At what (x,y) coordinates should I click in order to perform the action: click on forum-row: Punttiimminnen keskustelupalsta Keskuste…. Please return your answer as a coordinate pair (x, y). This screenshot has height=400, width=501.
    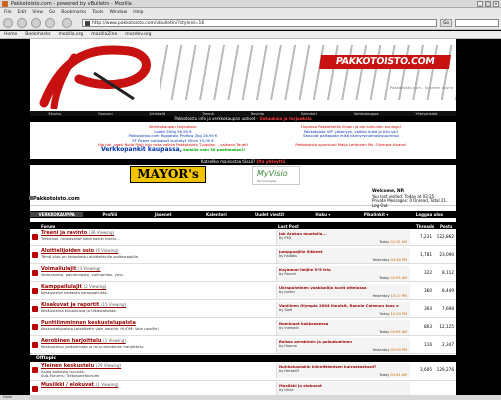
    Looking at the image, I should click on (243, 327).